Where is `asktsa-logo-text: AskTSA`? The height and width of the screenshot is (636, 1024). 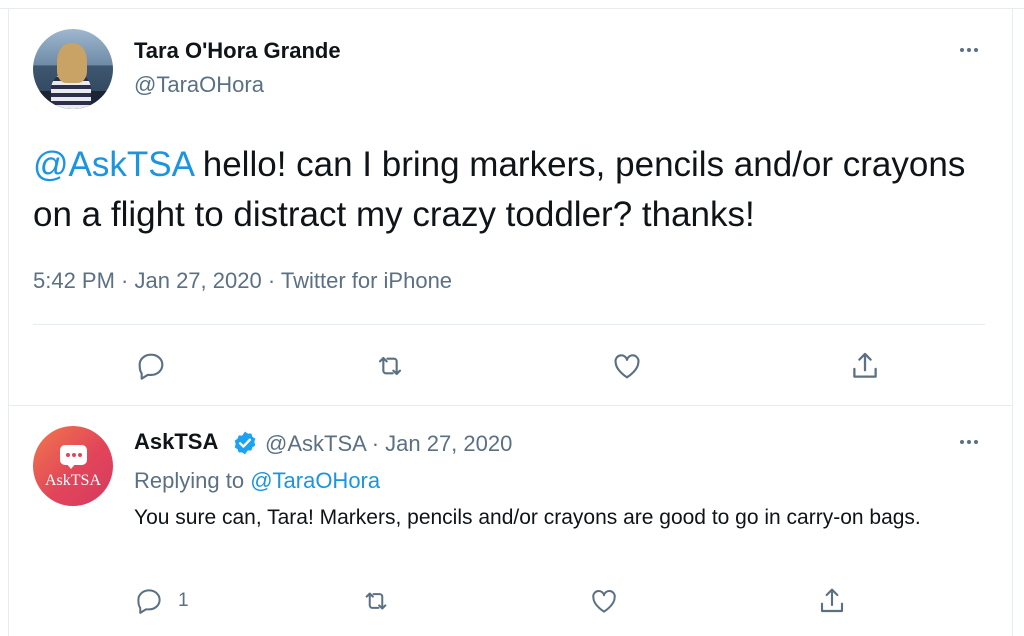
asktsa-logo-text: AskTSA is located at coordinates (72, 480).